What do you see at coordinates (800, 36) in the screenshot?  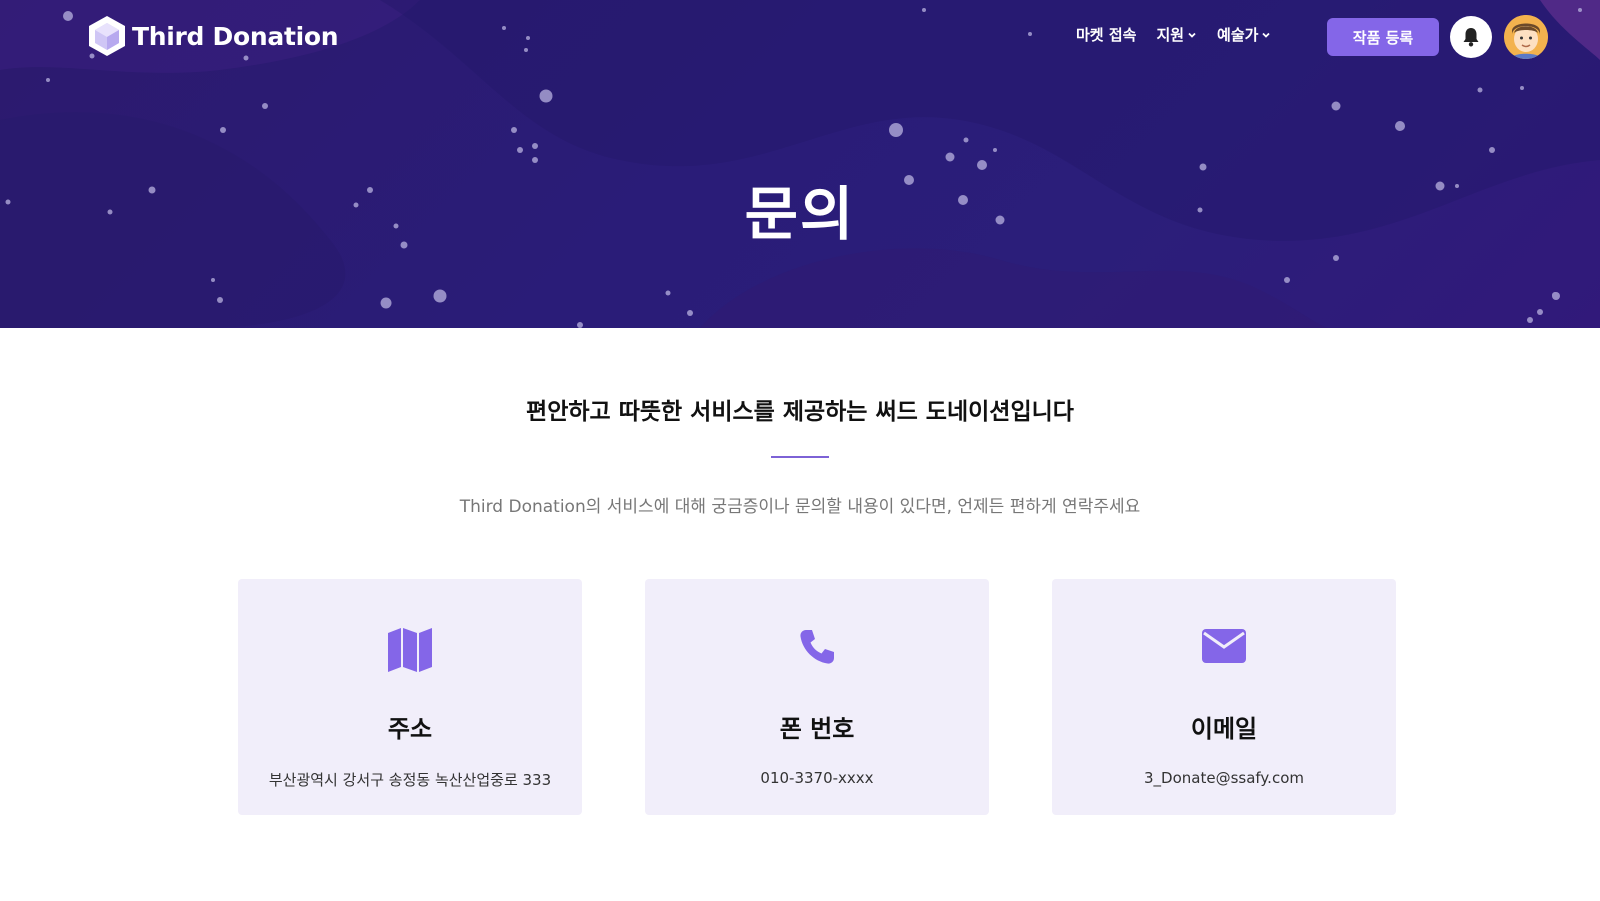 I see `top-nav: Third Donation 마켓 접속 지원 예술가 작품 등록` at bounding box center [800, 36].